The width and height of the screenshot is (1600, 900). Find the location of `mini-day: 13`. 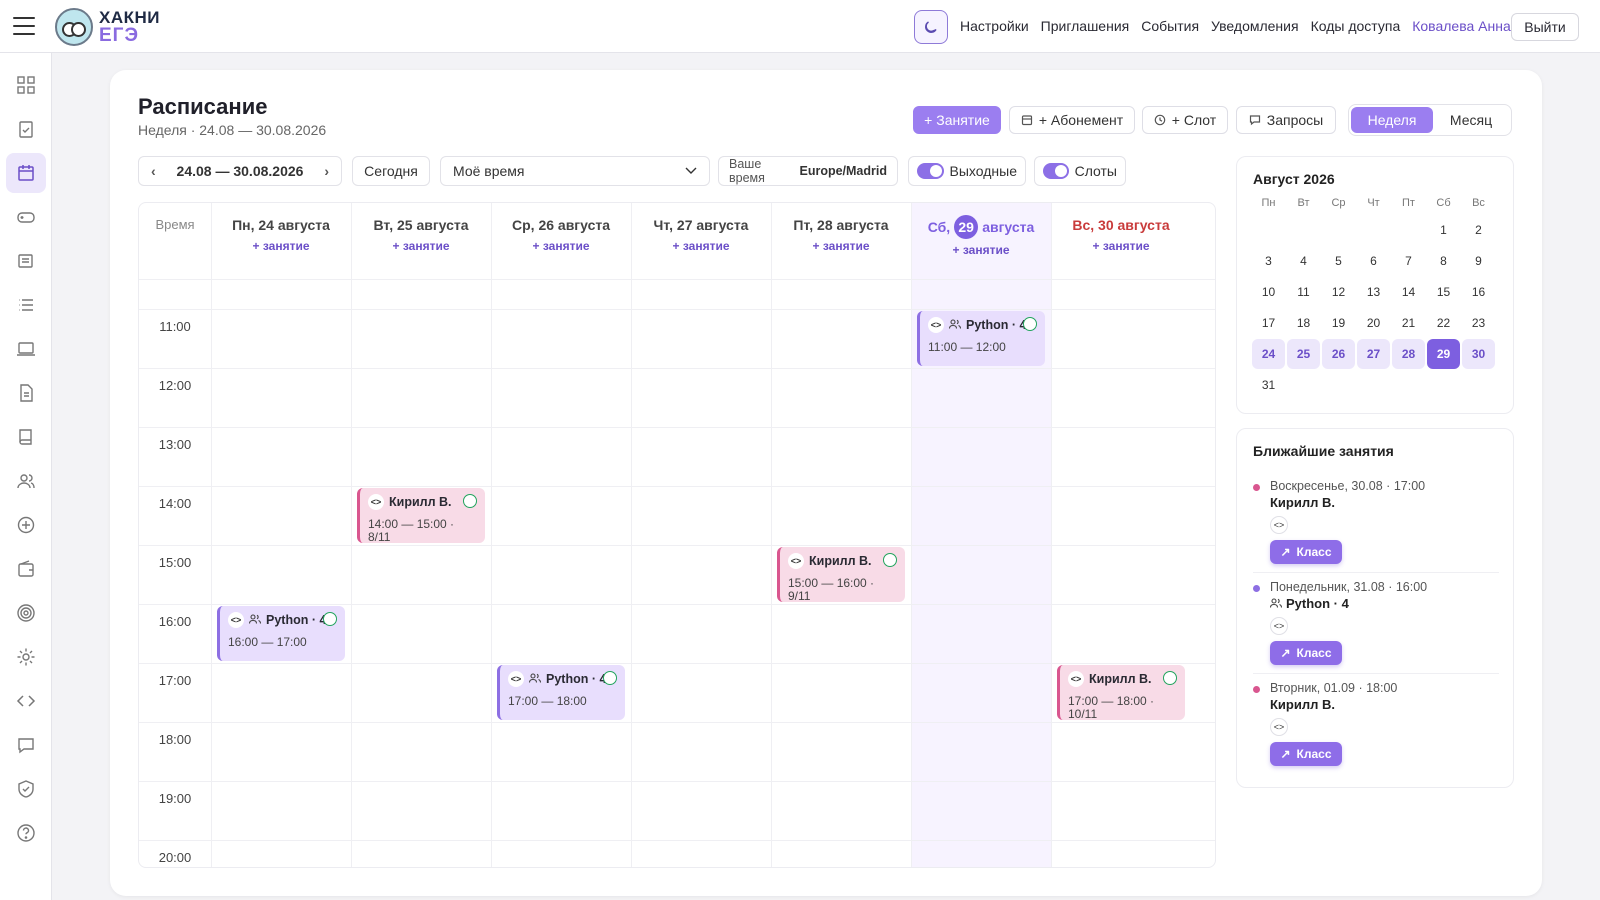

mini-day: 13 is located at coordinates (1373, 292).